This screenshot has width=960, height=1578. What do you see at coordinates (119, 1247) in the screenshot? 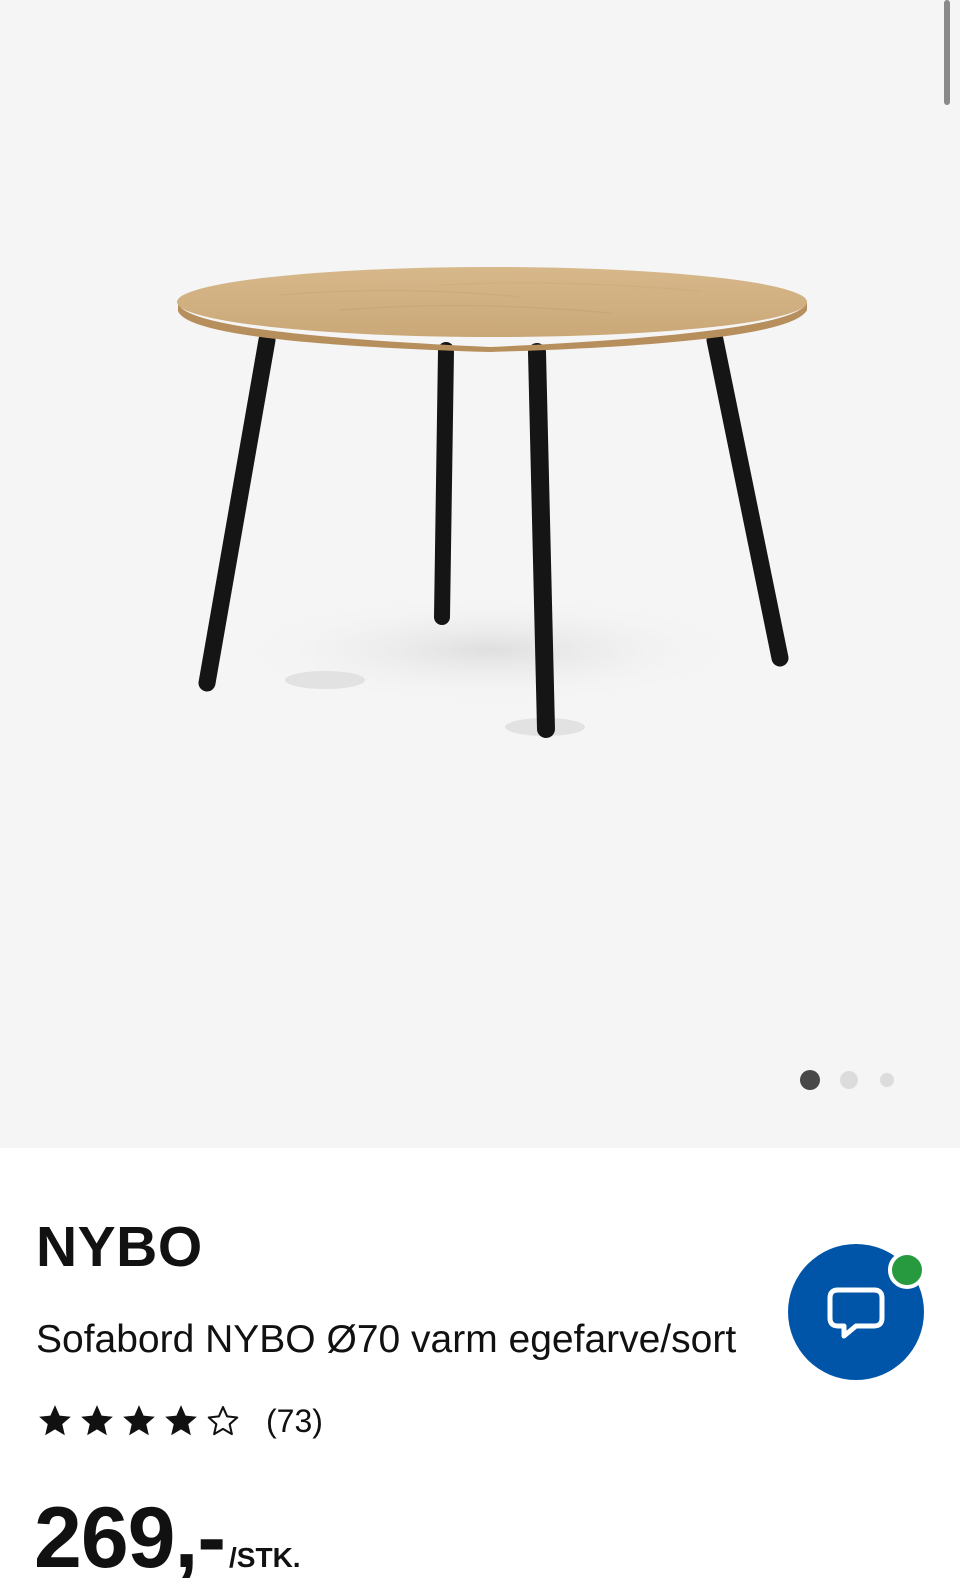
I see `product-brand: NYBO` at bounding box center [119, 1247].